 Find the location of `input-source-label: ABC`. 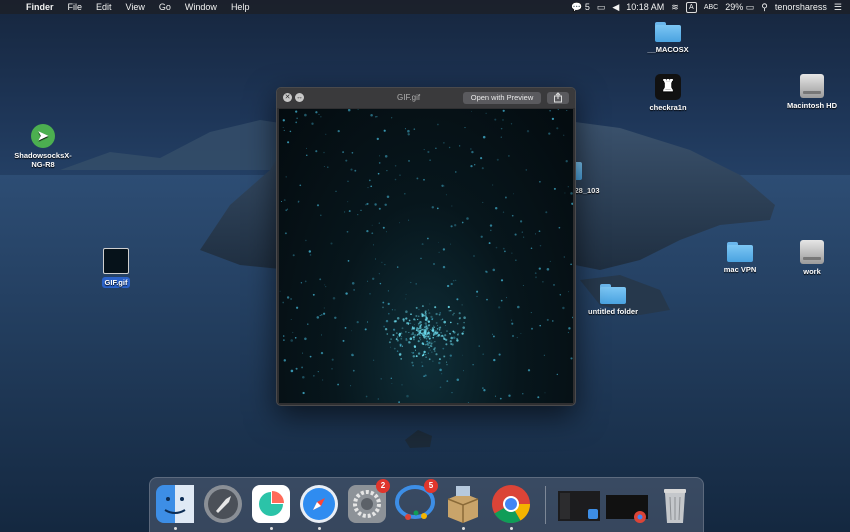

input-source-label: ABC is located at coordinates (711, 7).